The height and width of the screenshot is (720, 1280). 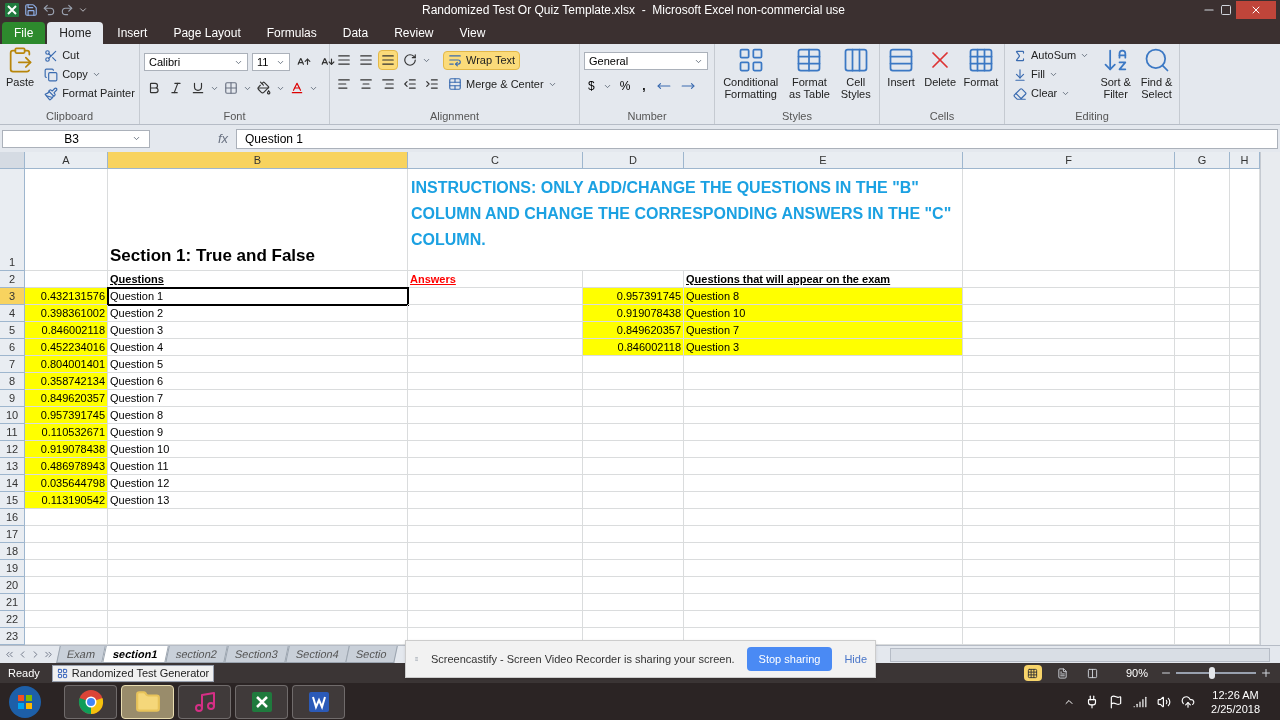 I want to click on row-header: 13, so click(x=12, y=466).